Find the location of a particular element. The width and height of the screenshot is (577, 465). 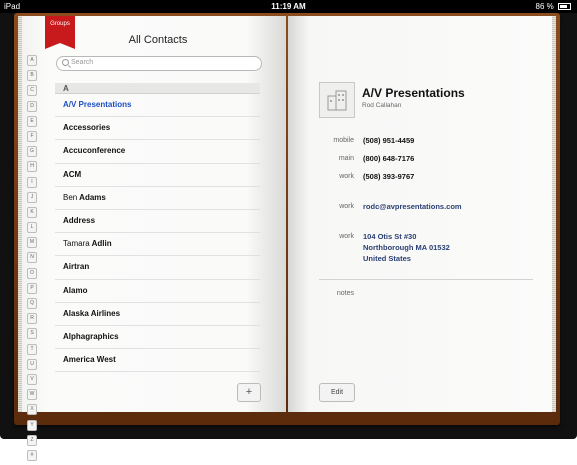

contact-photo is located at coordinates (337, 100).